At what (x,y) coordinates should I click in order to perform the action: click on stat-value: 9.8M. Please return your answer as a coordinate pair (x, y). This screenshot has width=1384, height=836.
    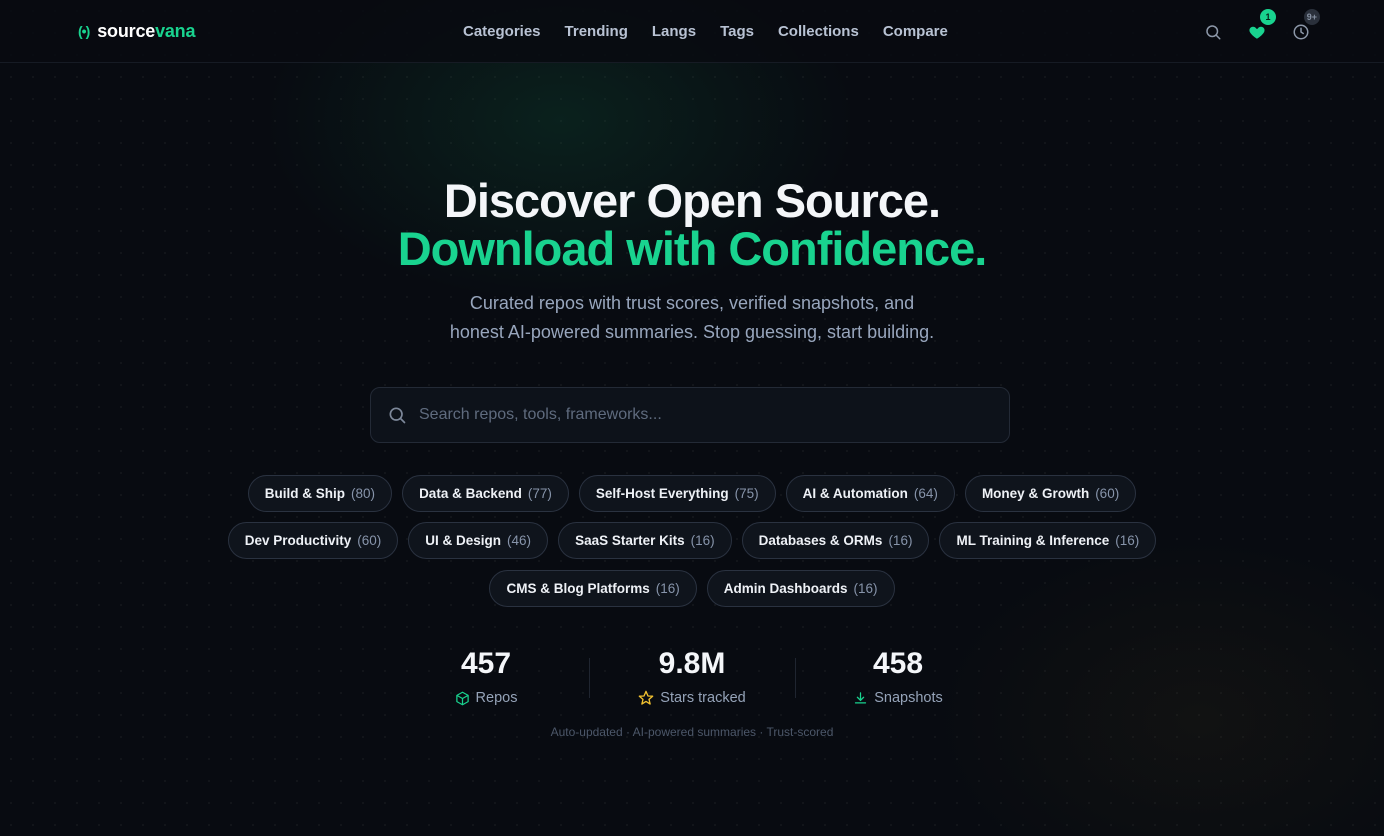
    Looking at the image, I should click on (692, 663).